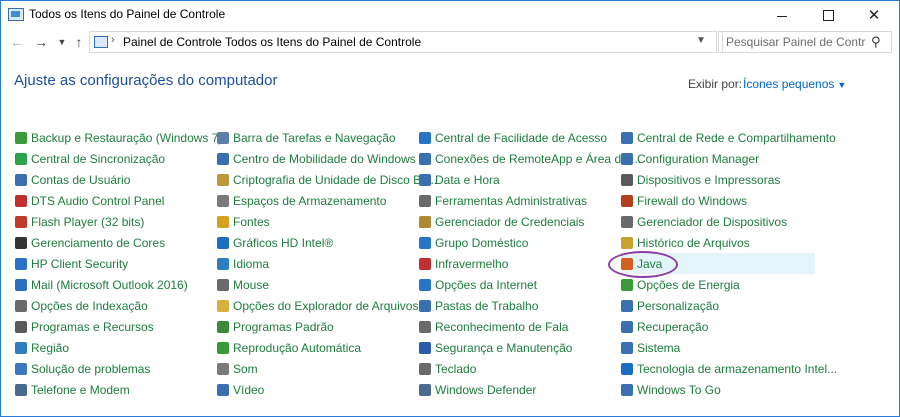  I want to click on control-panel-item: Mouse, so click(243, 284).